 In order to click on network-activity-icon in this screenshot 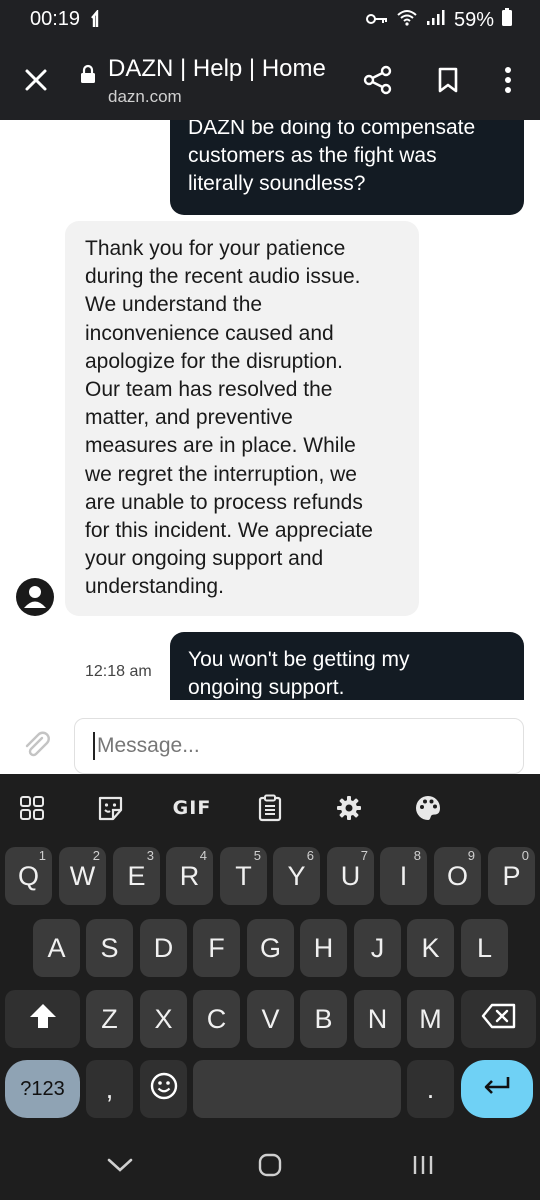, I will do `click(97, 20)`.